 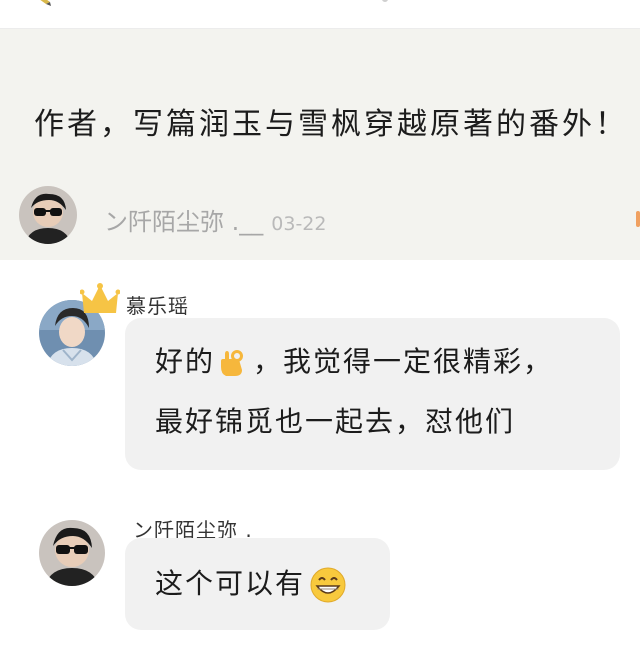 What do you see at coordinates (45, 3) in the screenshot?
I see `pencil-icon` at bounding box center [45, 3].